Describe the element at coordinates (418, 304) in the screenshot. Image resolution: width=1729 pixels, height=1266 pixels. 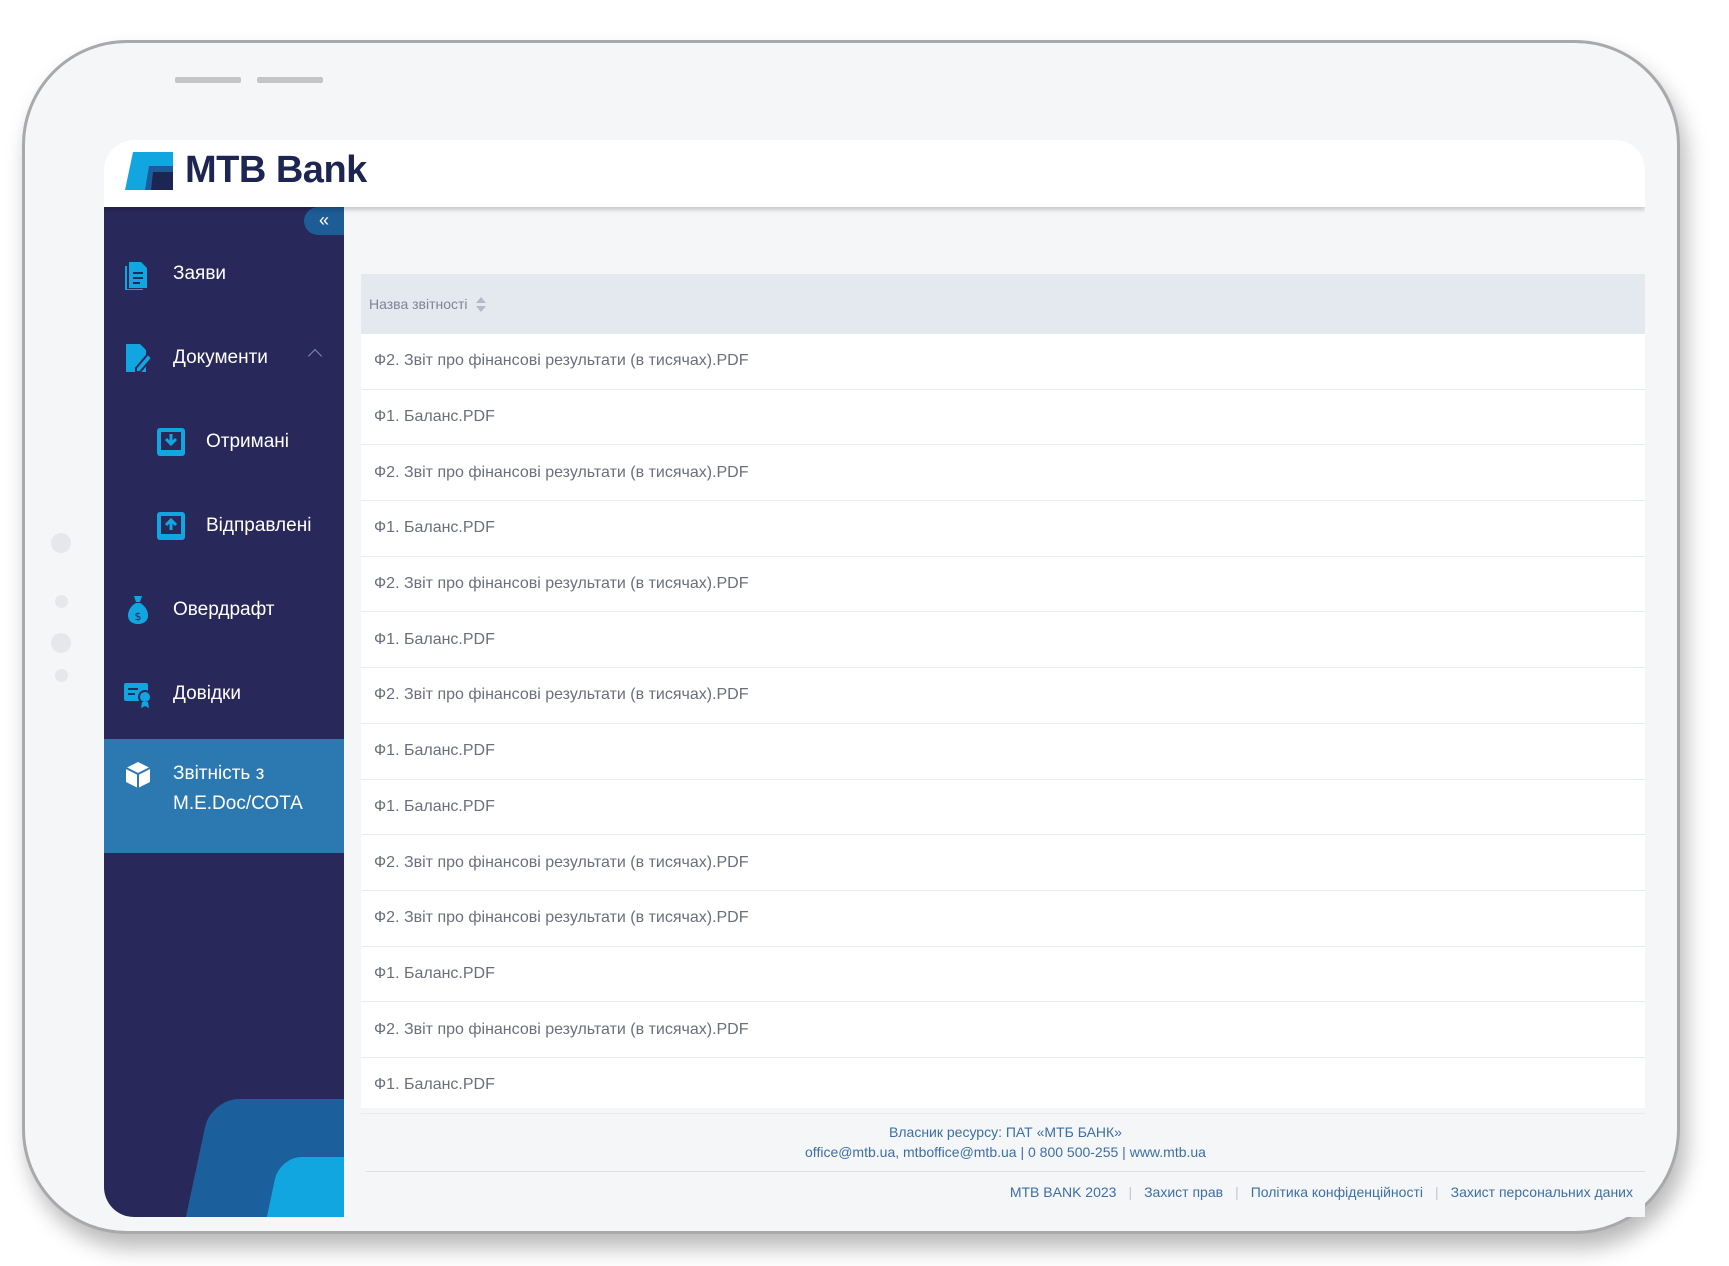
I see `column-header-report-name: Назва звітності` at that location.